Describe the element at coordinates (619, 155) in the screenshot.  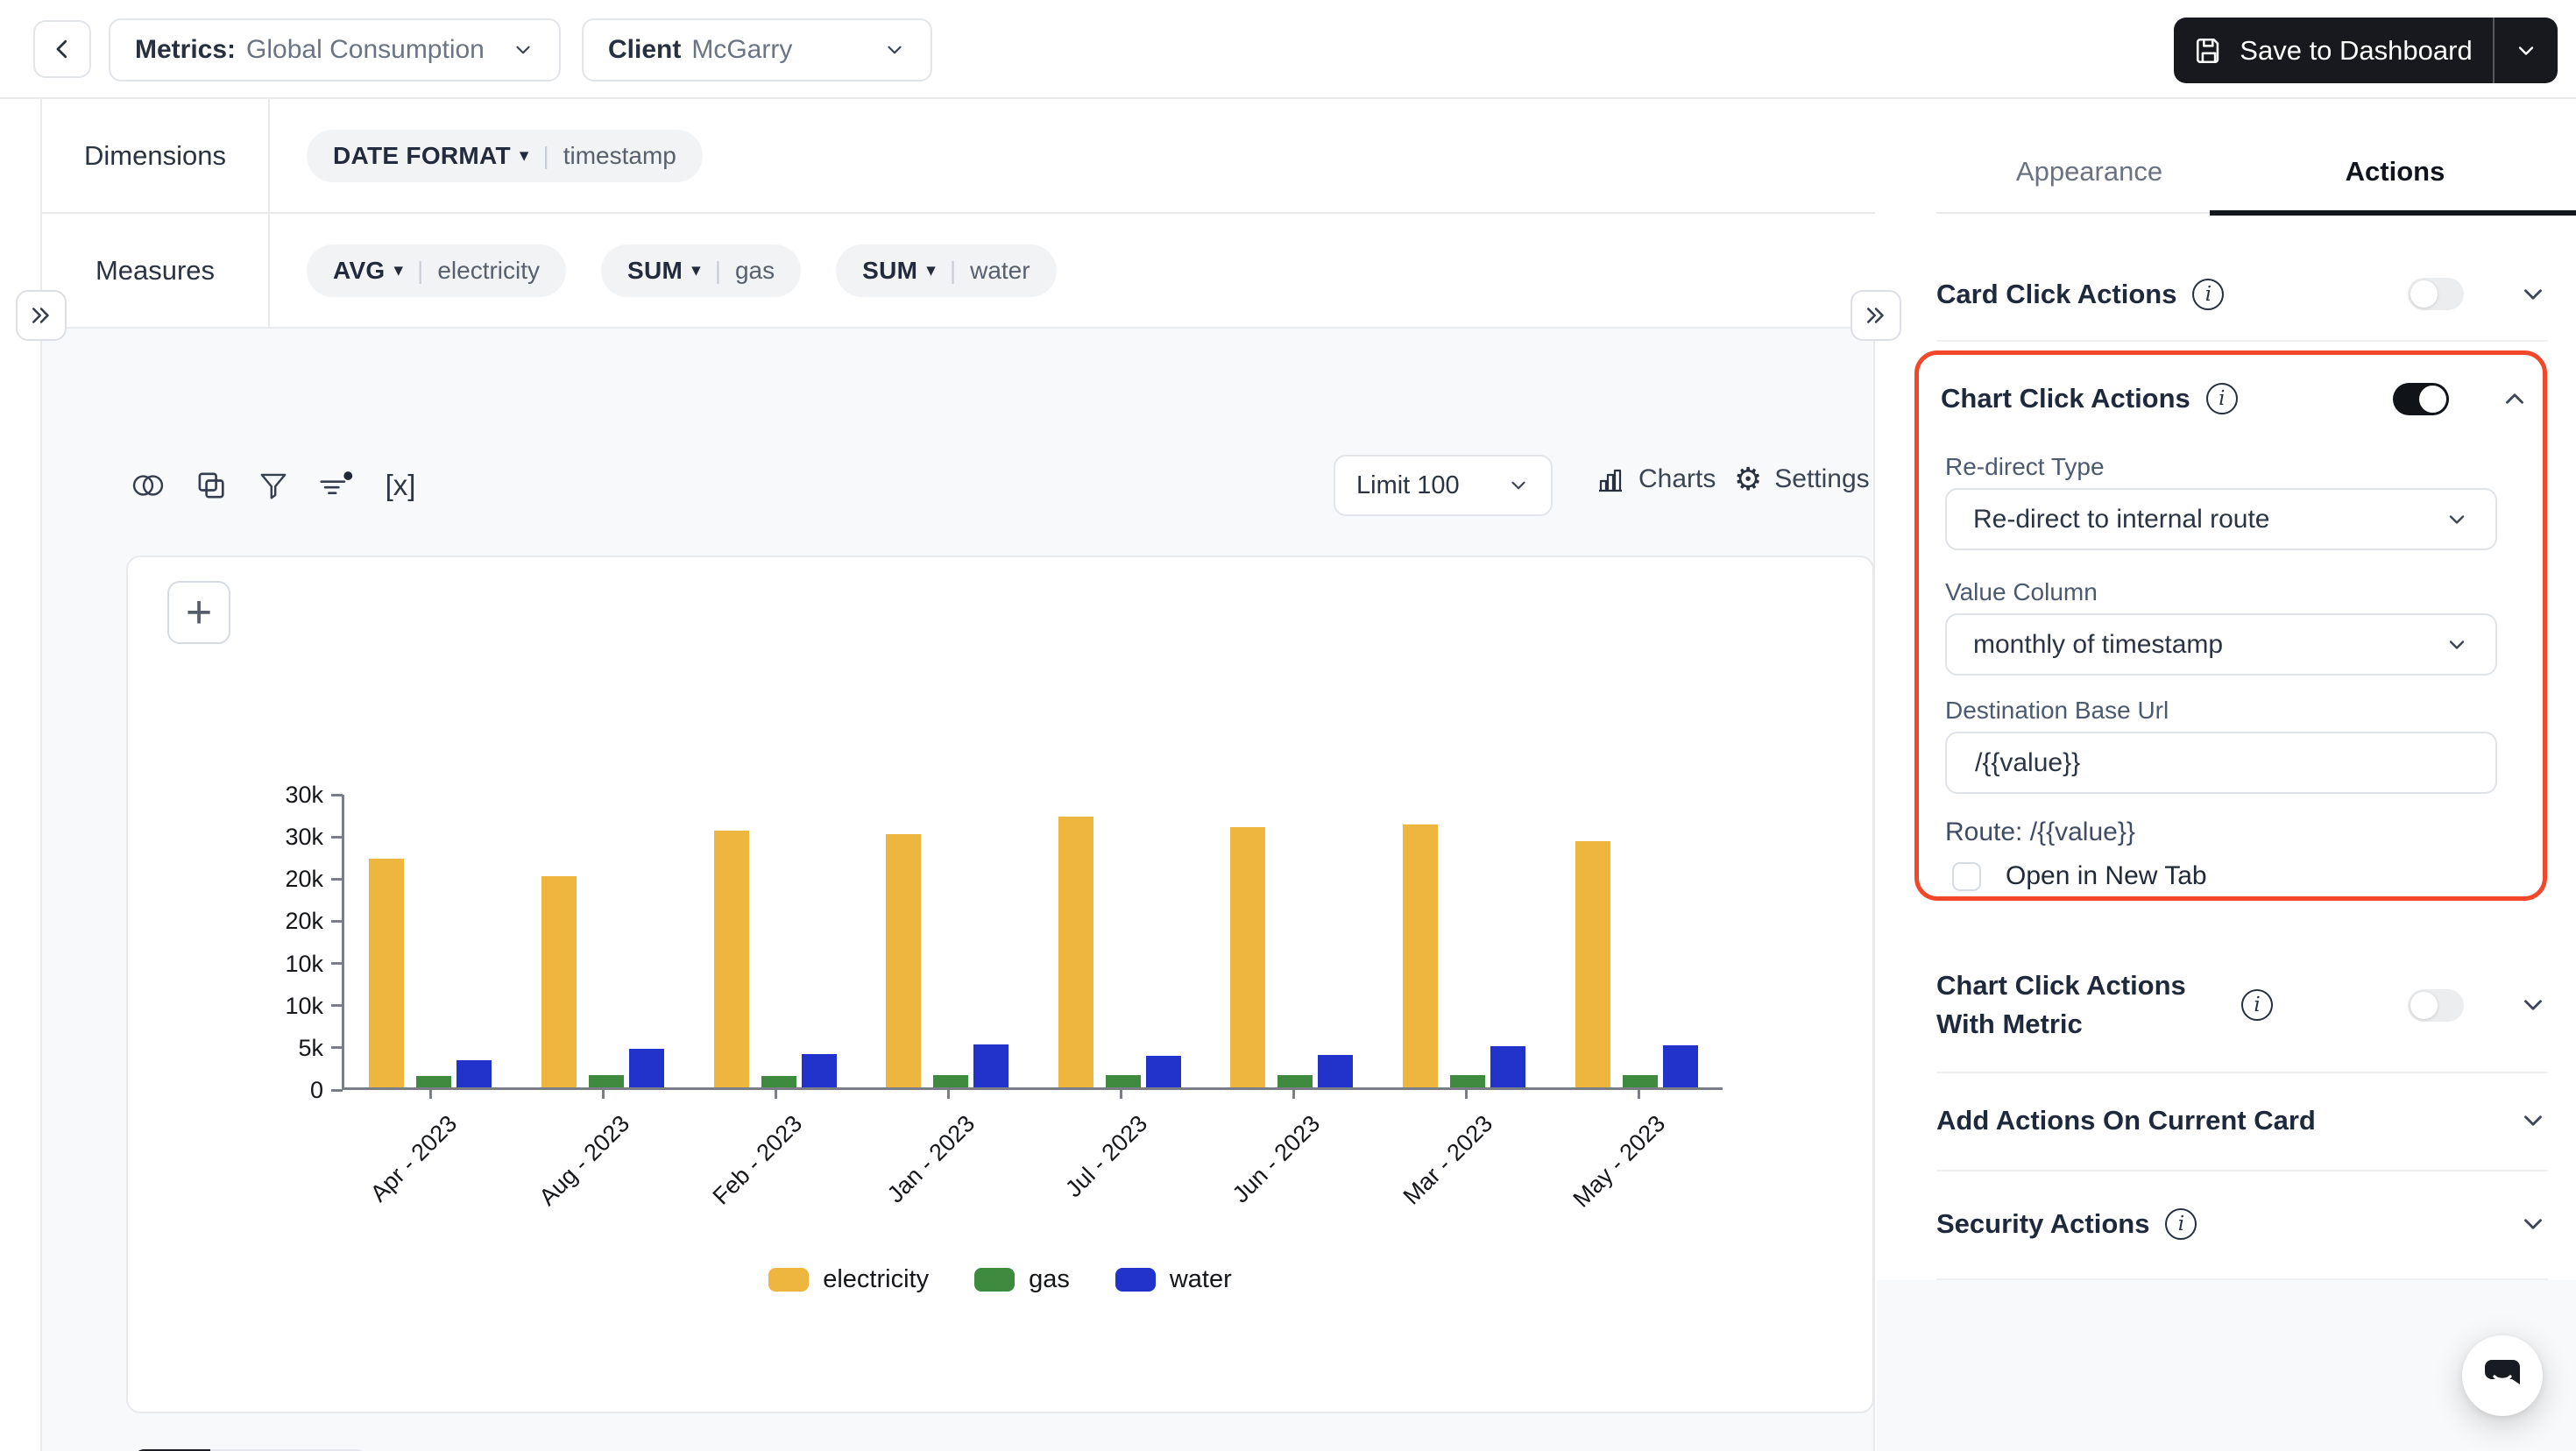
I see `chip-field: timestamp` at that location.